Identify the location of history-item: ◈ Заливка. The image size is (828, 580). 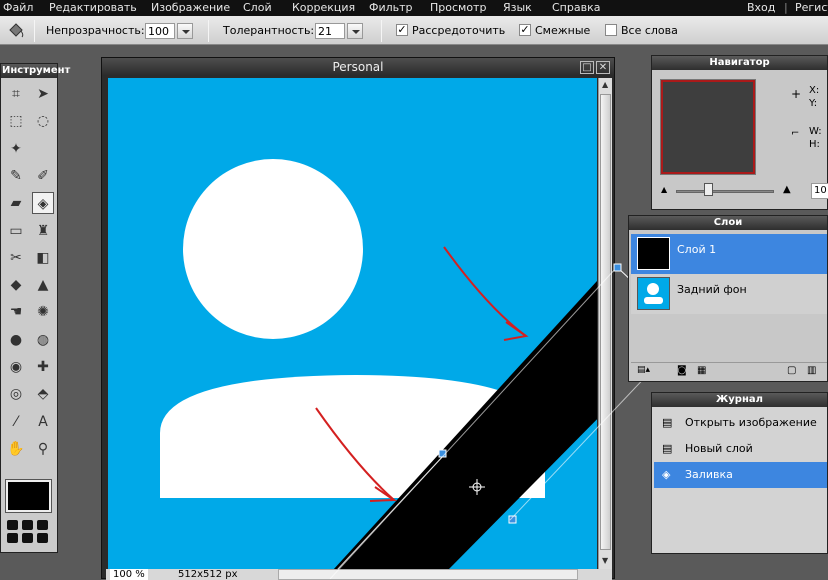
(740, 475).